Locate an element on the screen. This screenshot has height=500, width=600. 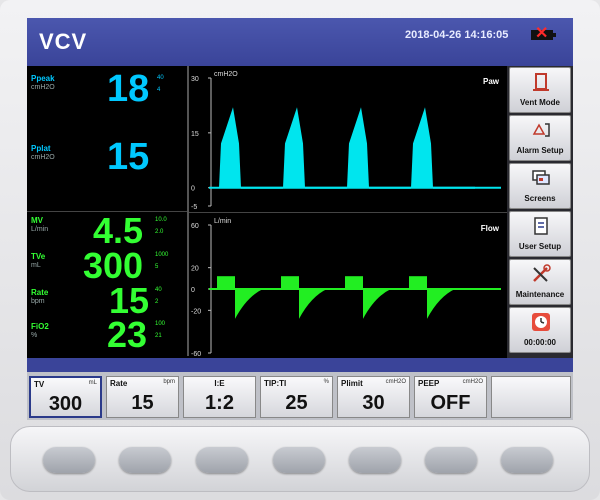
hardware-key-panel is located at coordinates (300, 459).